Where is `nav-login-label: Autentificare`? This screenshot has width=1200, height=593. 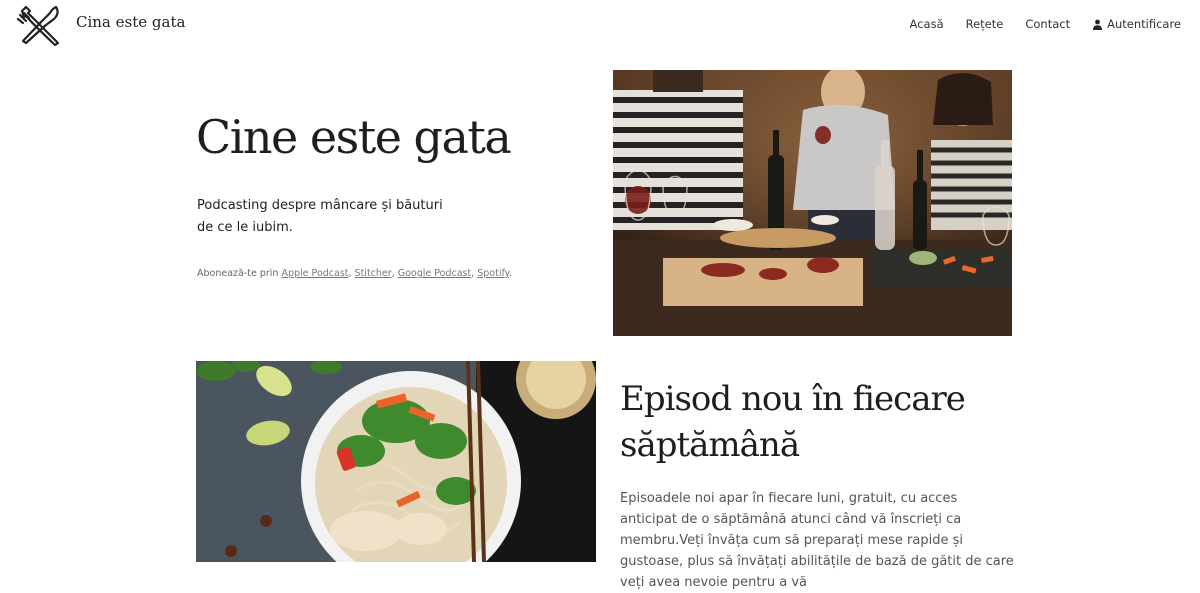
nav-login-label: Autentificare is located at coordinates (1144, 24).